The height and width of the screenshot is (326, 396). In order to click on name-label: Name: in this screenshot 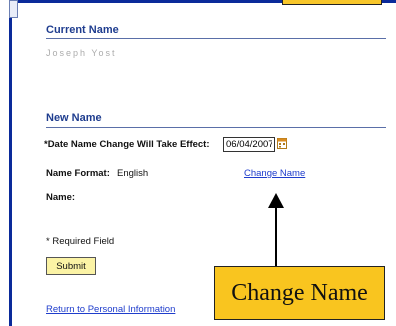, I will do `click(61, 197)`.